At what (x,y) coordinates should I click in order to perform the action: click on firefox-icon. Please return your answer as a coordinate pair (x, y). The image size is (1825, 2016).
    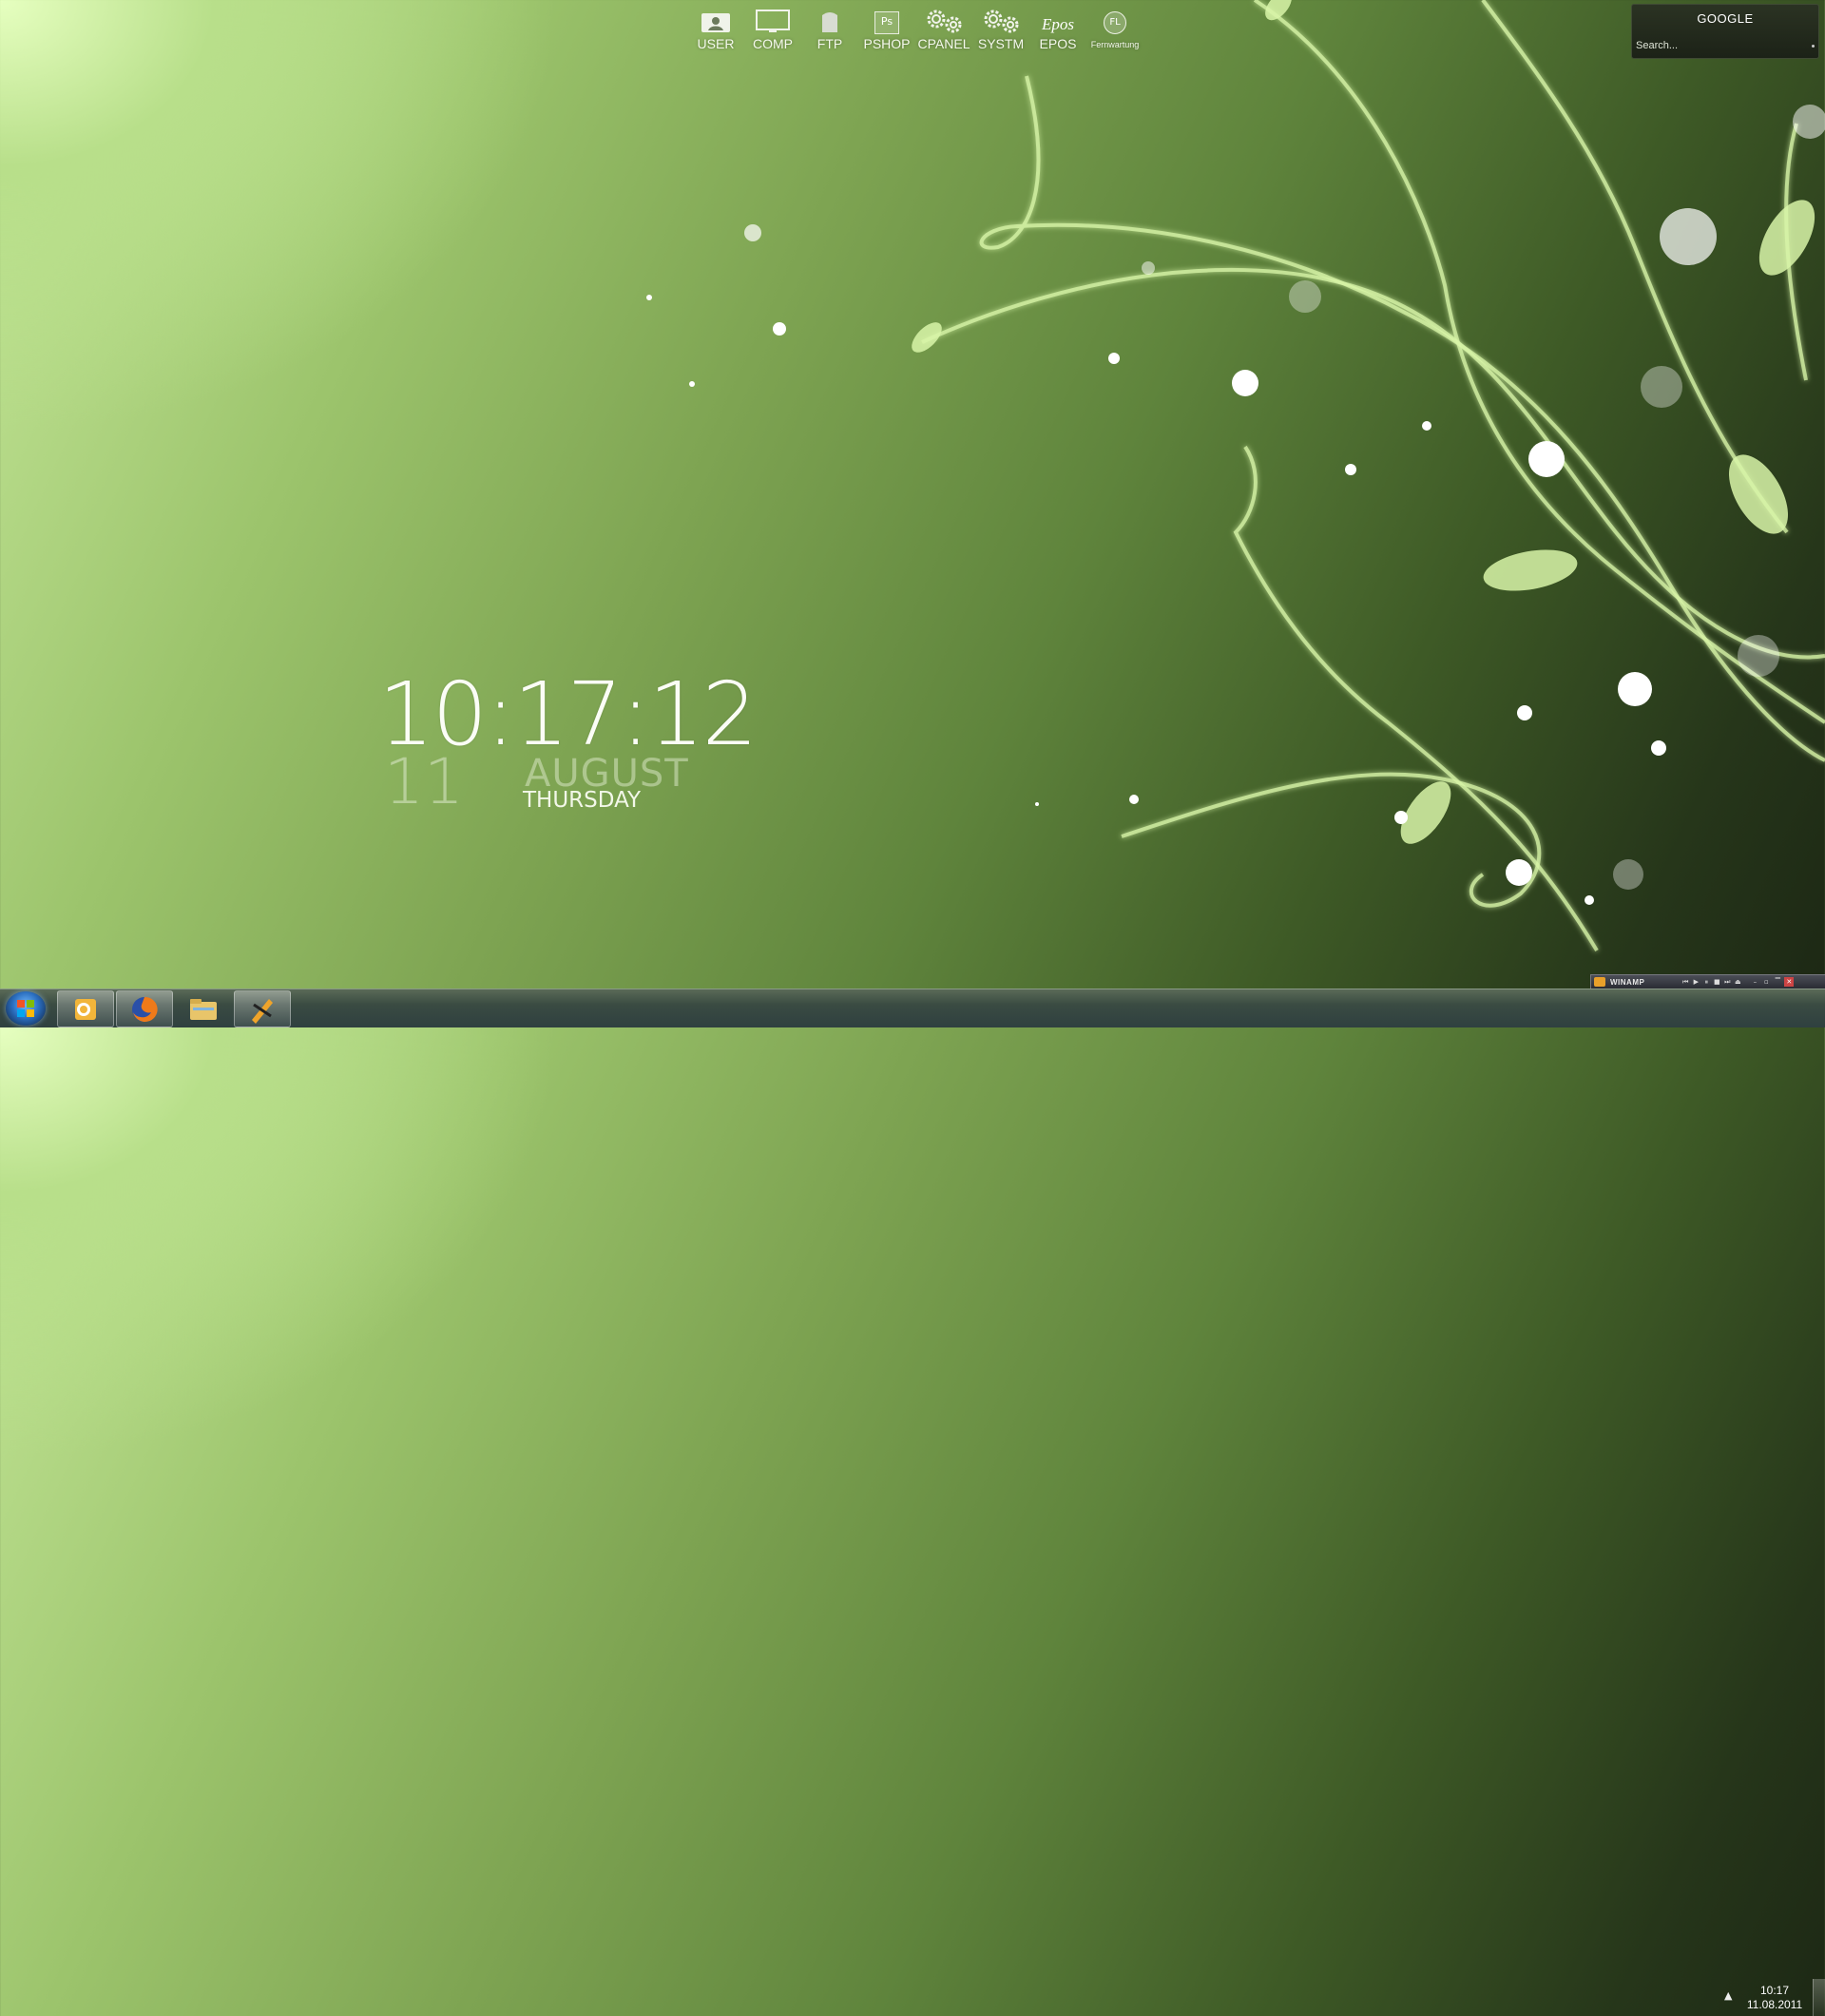
    Looking at the image, I should click on (145, 1009).